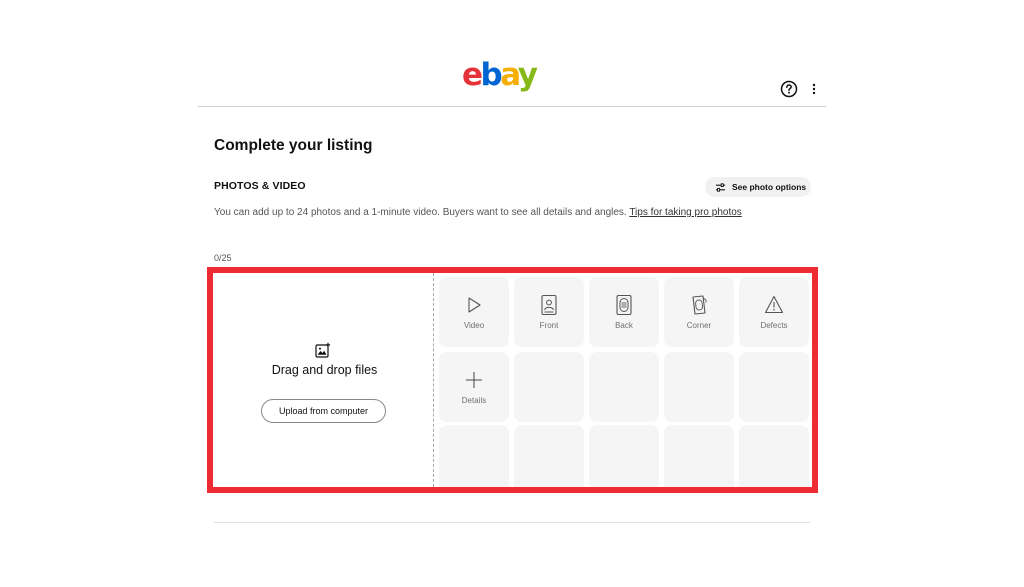  I want to click on front-icon, so click(549, 305).